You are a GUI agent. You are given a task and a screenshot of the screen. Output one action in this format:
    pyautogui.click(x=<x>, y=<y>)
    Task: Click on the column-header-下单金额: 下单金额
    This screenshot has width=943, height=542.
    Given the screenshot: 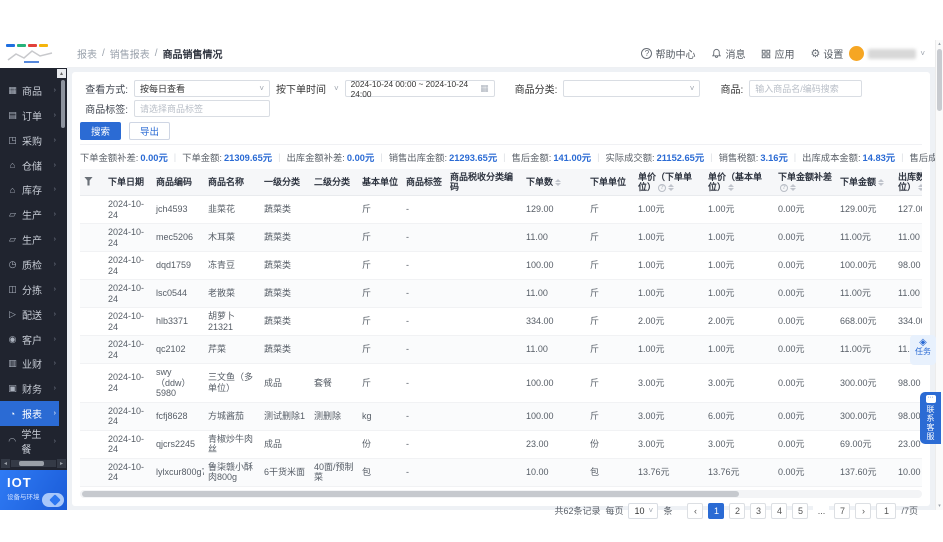 What is the action you would take?
    pyautogui.click(x=865, y=182)
    